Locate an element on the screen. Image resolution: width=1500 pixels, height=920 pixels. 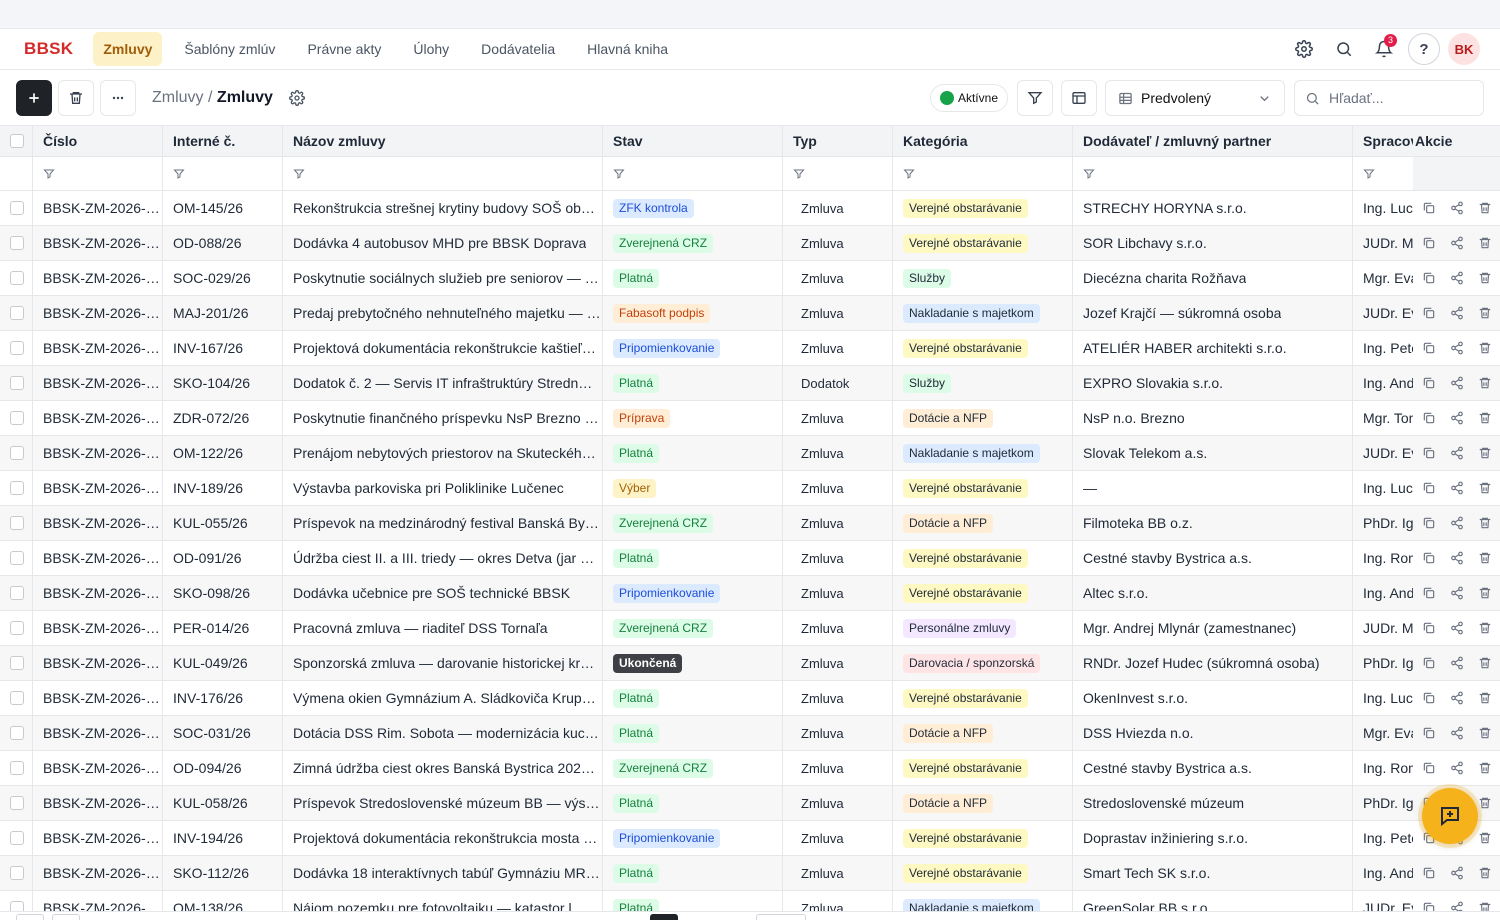
column-filter-nazov-icon is located at coordinates (299, 174).